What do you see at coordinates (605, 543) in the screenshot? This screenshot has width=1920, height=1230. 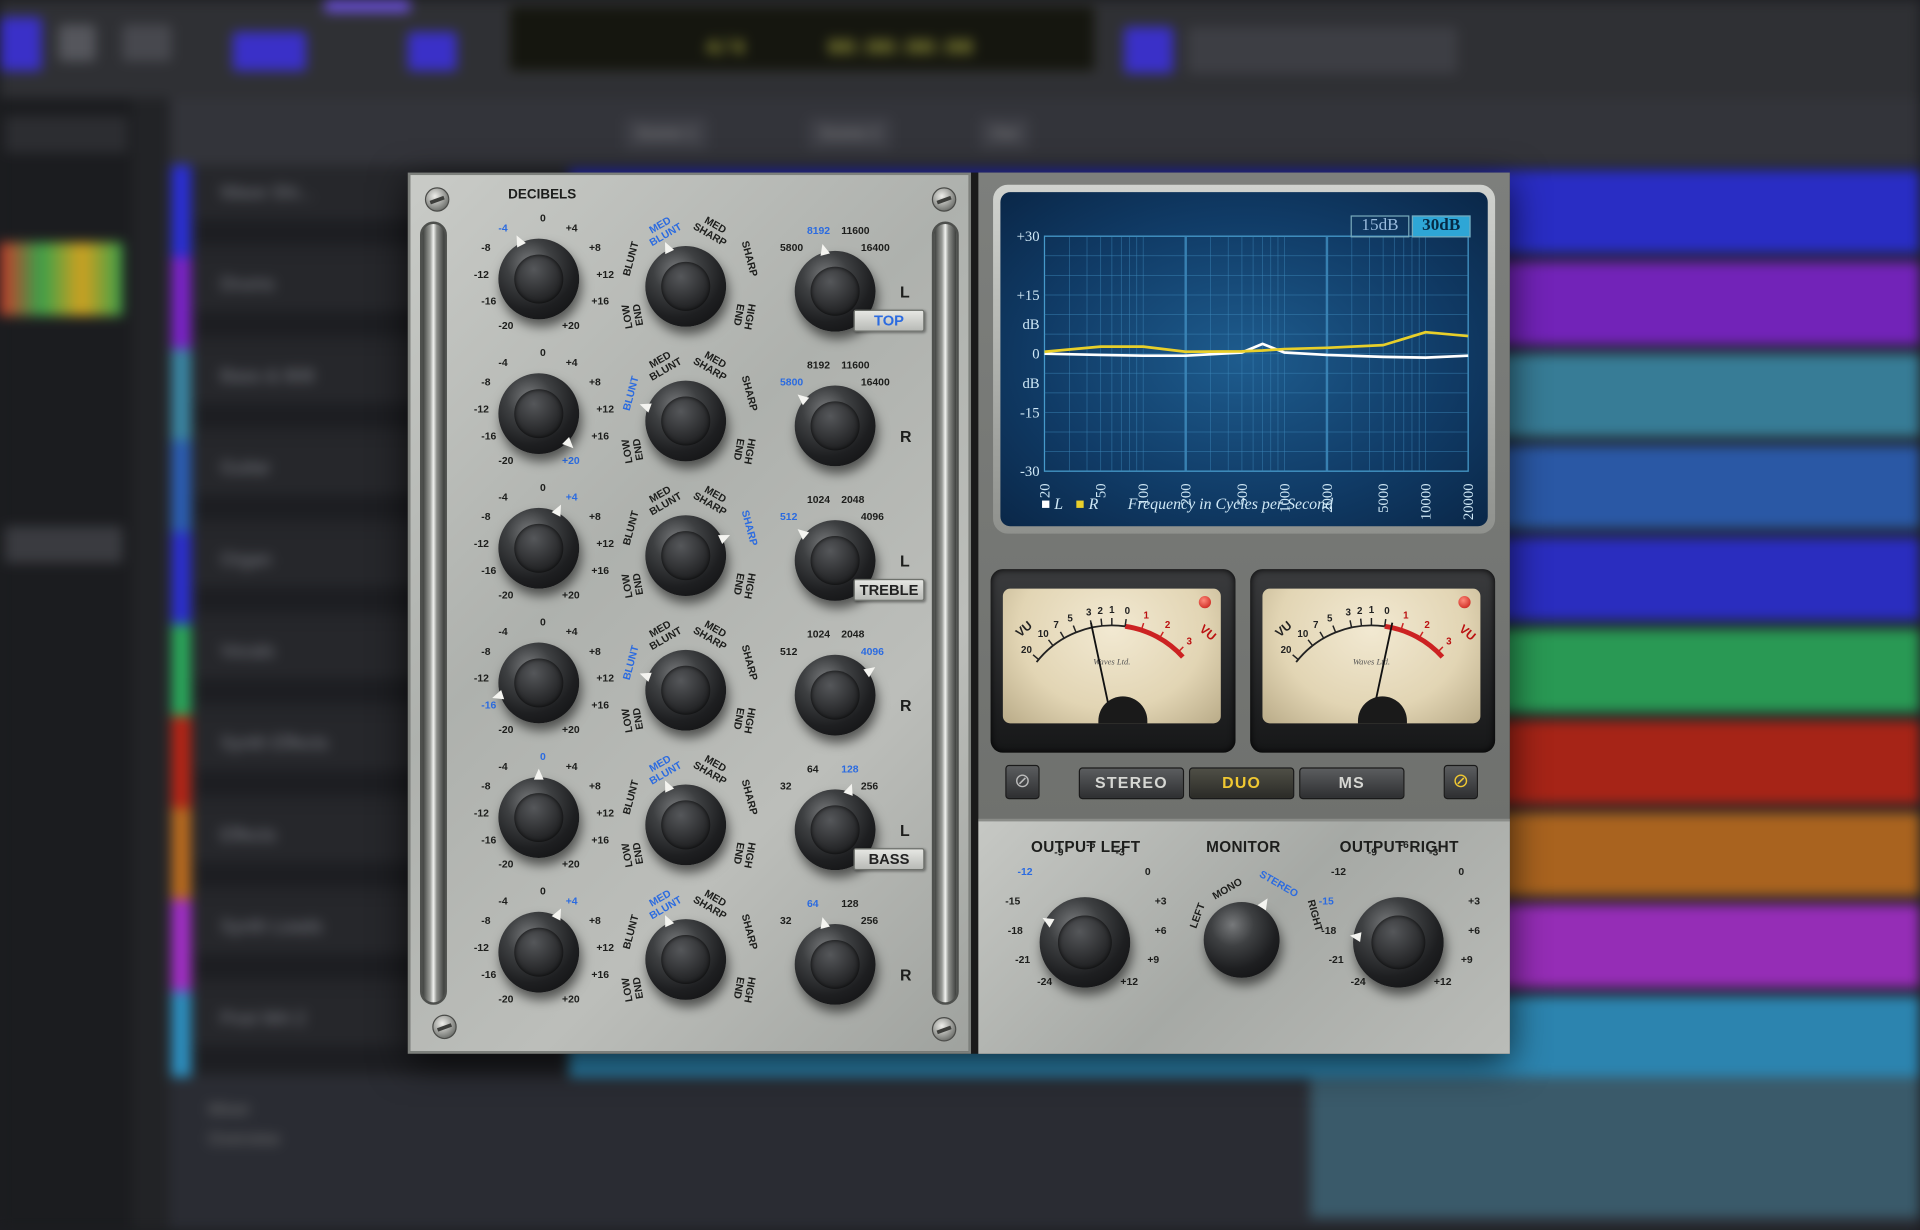 I see `gain-scale-label: +12` at bounding box center [605, 543].